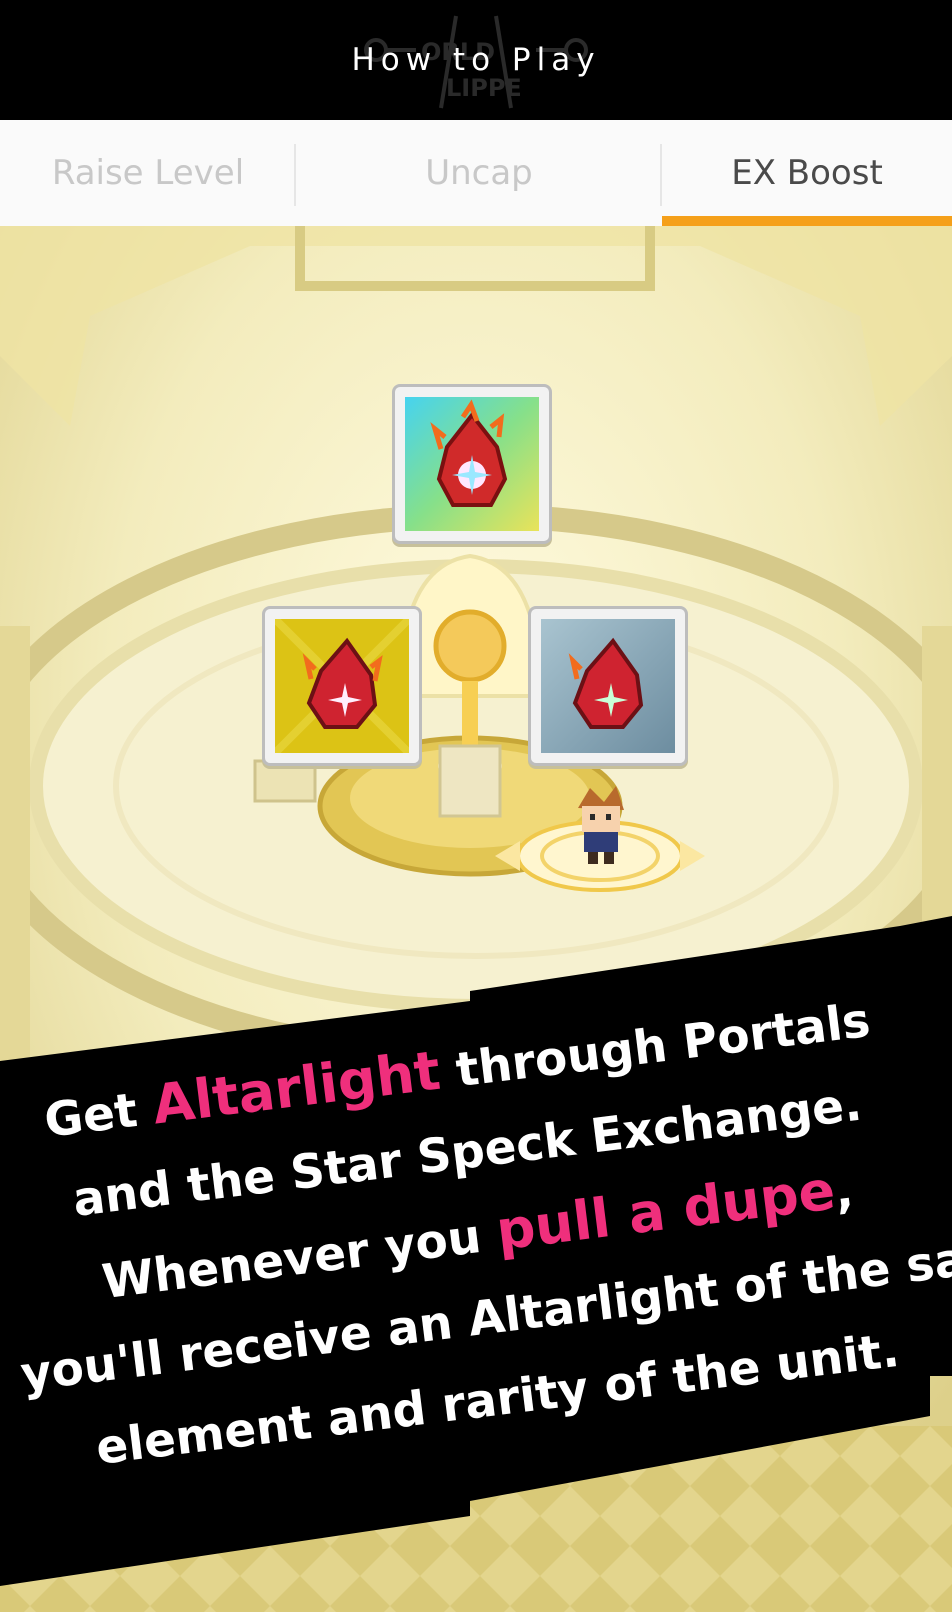 This screenshot has width=952, height=1612. What do you see at coordinates (99, 1114) in the screenshot?
I see `caption-text-segment: Get` at bounding box center [99, 1114].